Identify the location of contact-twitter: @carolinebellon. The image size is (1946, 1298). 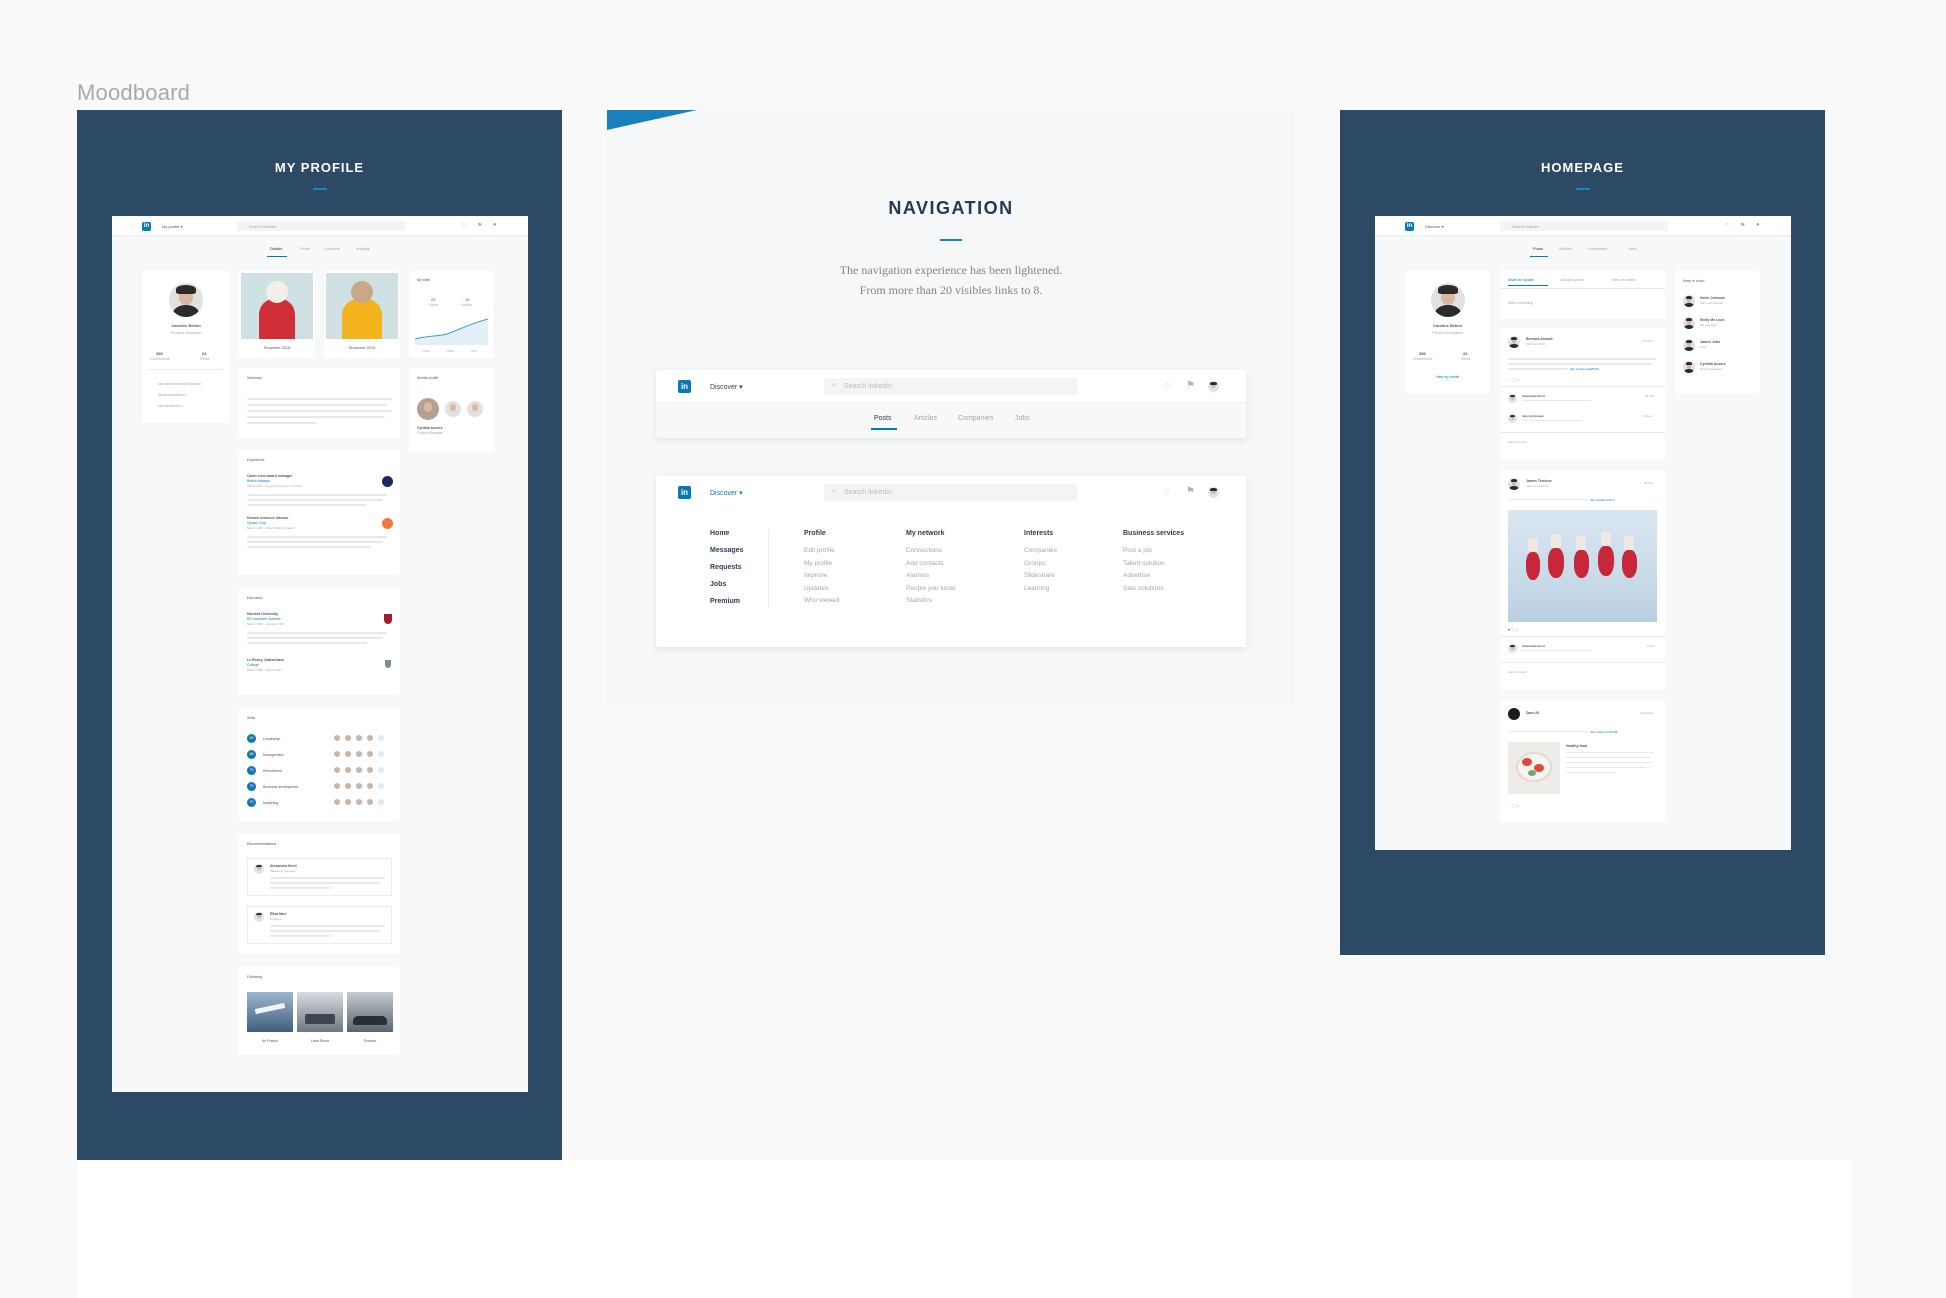
(172, 394).